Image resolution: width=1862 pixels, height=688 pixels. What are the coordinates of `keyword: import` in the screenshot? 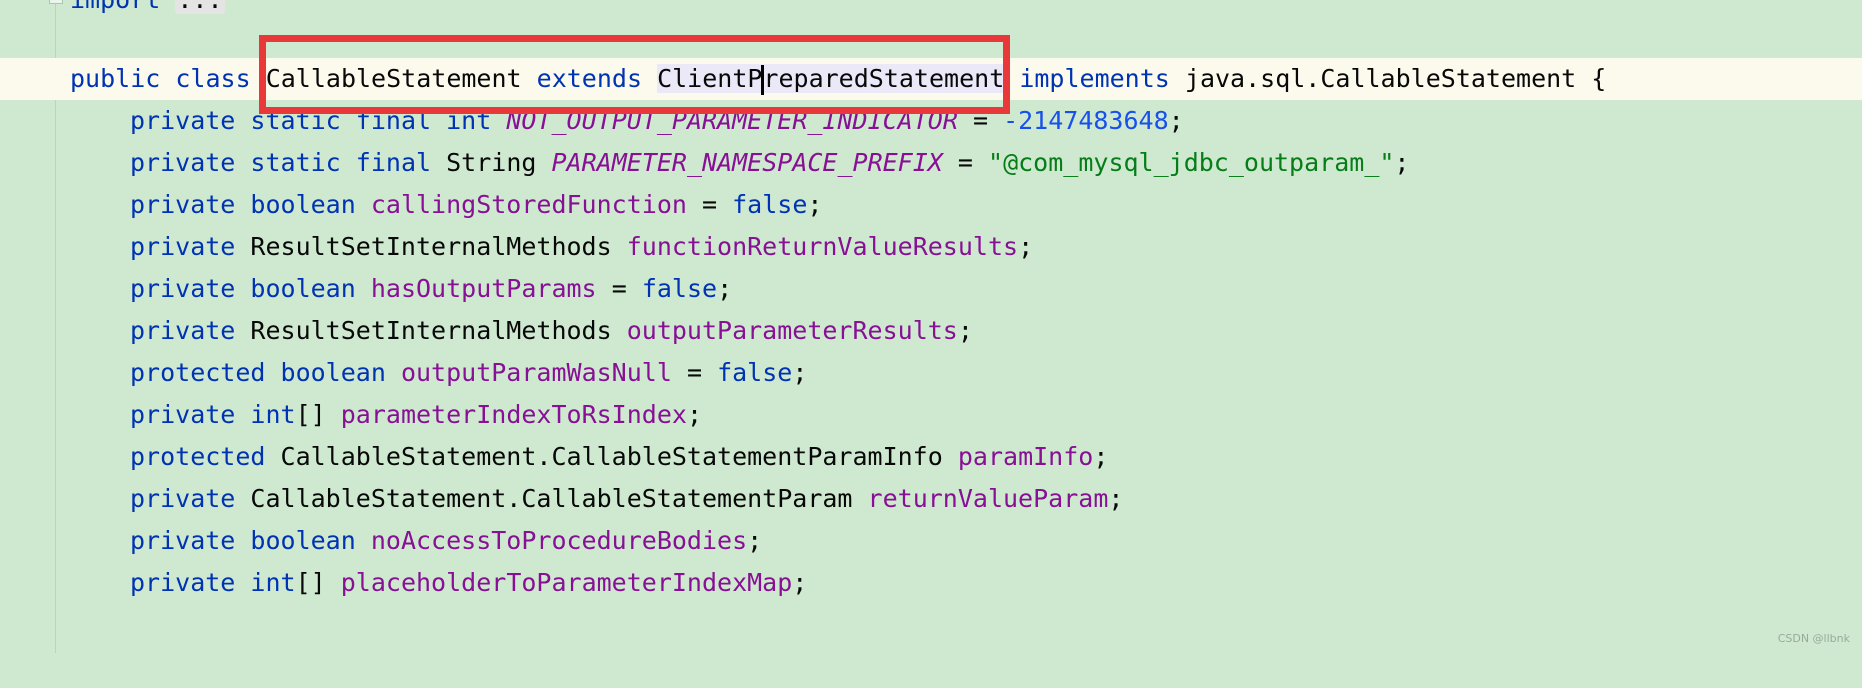 It's located at (115, 7).